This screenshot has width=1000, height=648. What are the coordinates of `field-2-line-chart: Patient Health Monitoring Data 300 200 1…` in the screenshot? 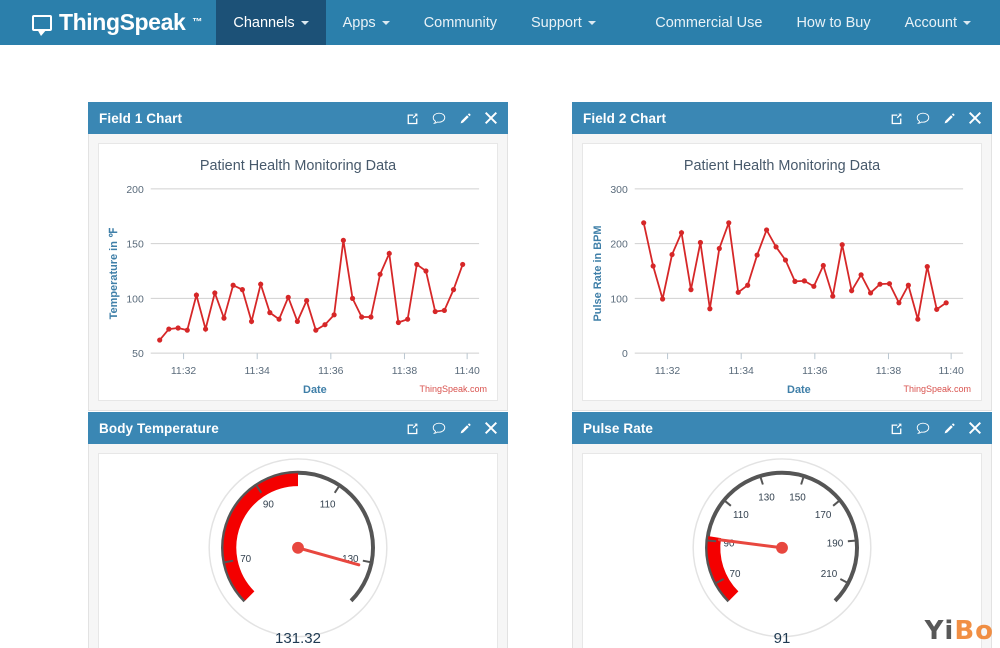 It's located at (778, 277).